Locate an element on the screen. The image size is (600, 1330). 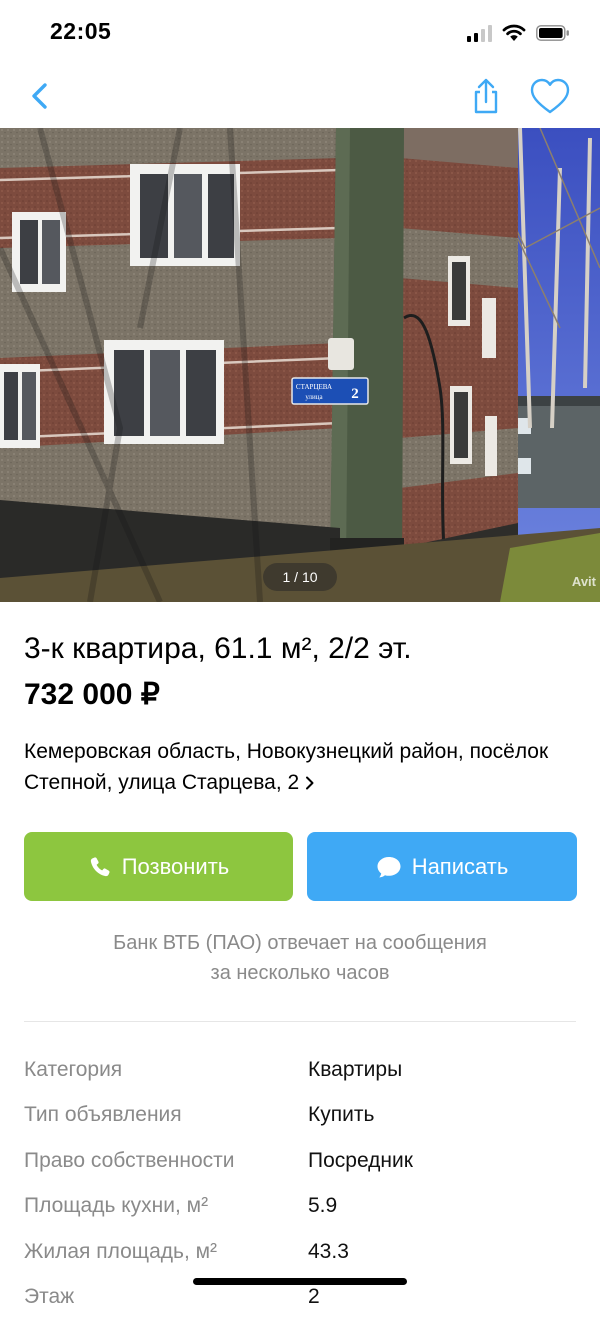
write-button-label: Написать is located at coordinates (460, 866).